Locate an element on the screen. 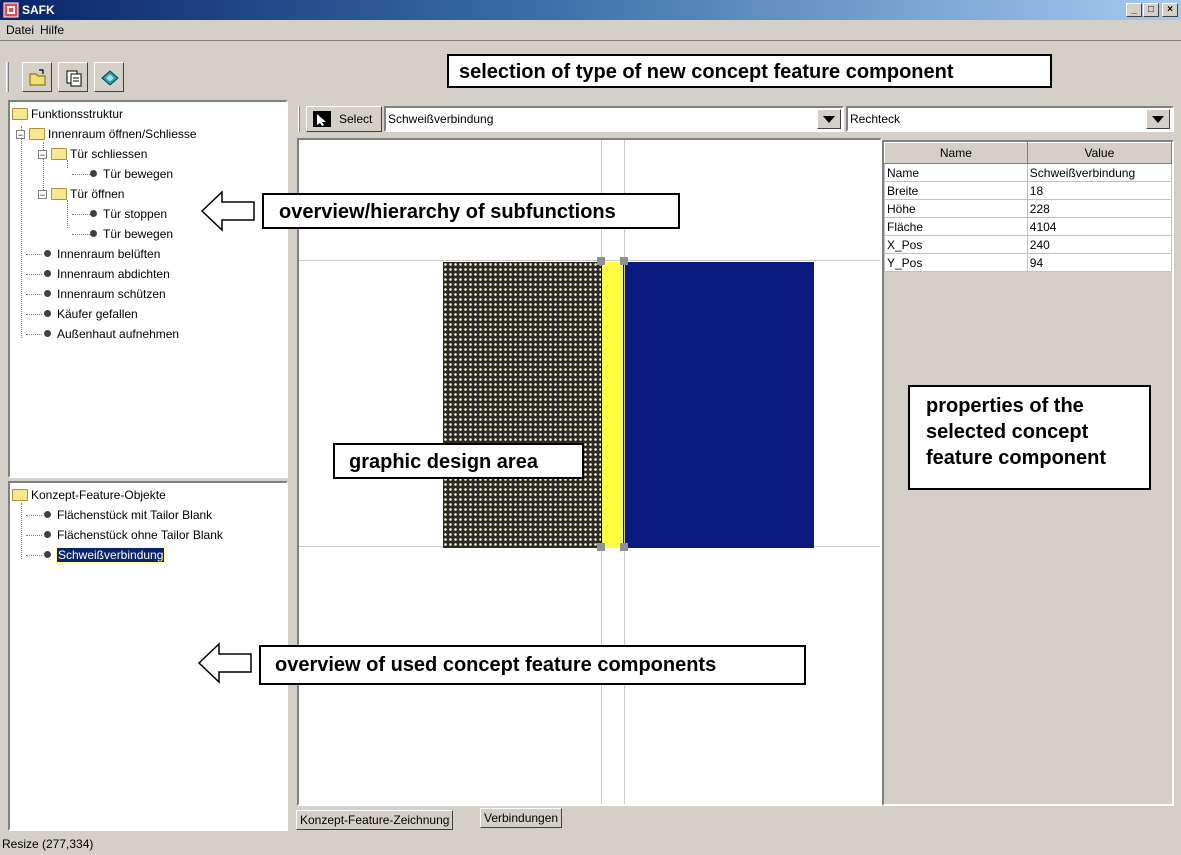 This screenshot has width=1181, height=855. component-type-dropdown-button is located at coordinates (829, 119).